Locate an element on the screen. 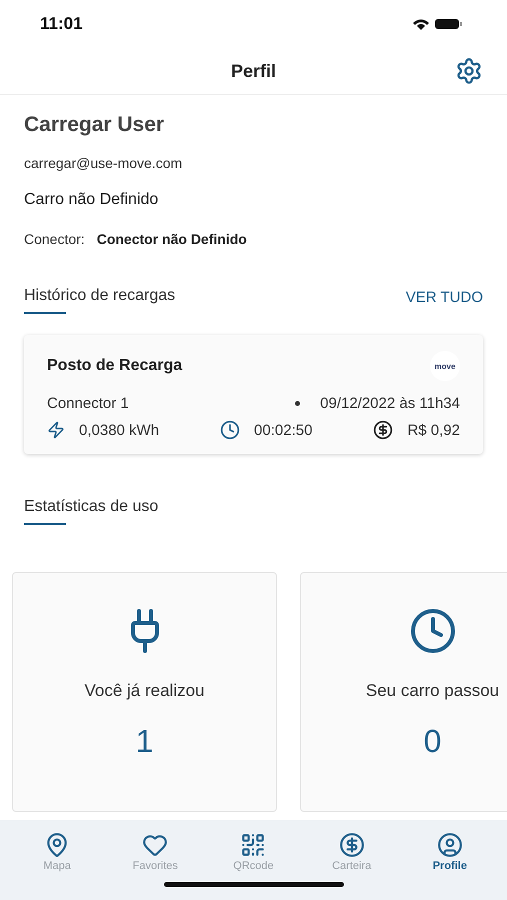 Image resolution: width=507 pixels, height=900 pixels. history-card: Posto de Recarga move Connector 1 09/12/2022 às 11h34 0,0380 kWh 00:02:50 R$ 0,92 is located at coordinates (253, 394).